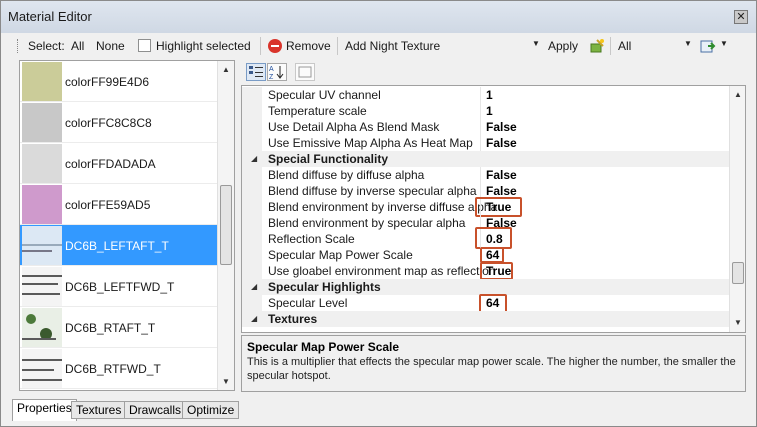 Image resolution: width=757 pixels, height=427 pixels. What do you see at coordinates (144, 45) in the screenshot?
I see `highlight-selected-checkbox` at bounding box center [144, 45].